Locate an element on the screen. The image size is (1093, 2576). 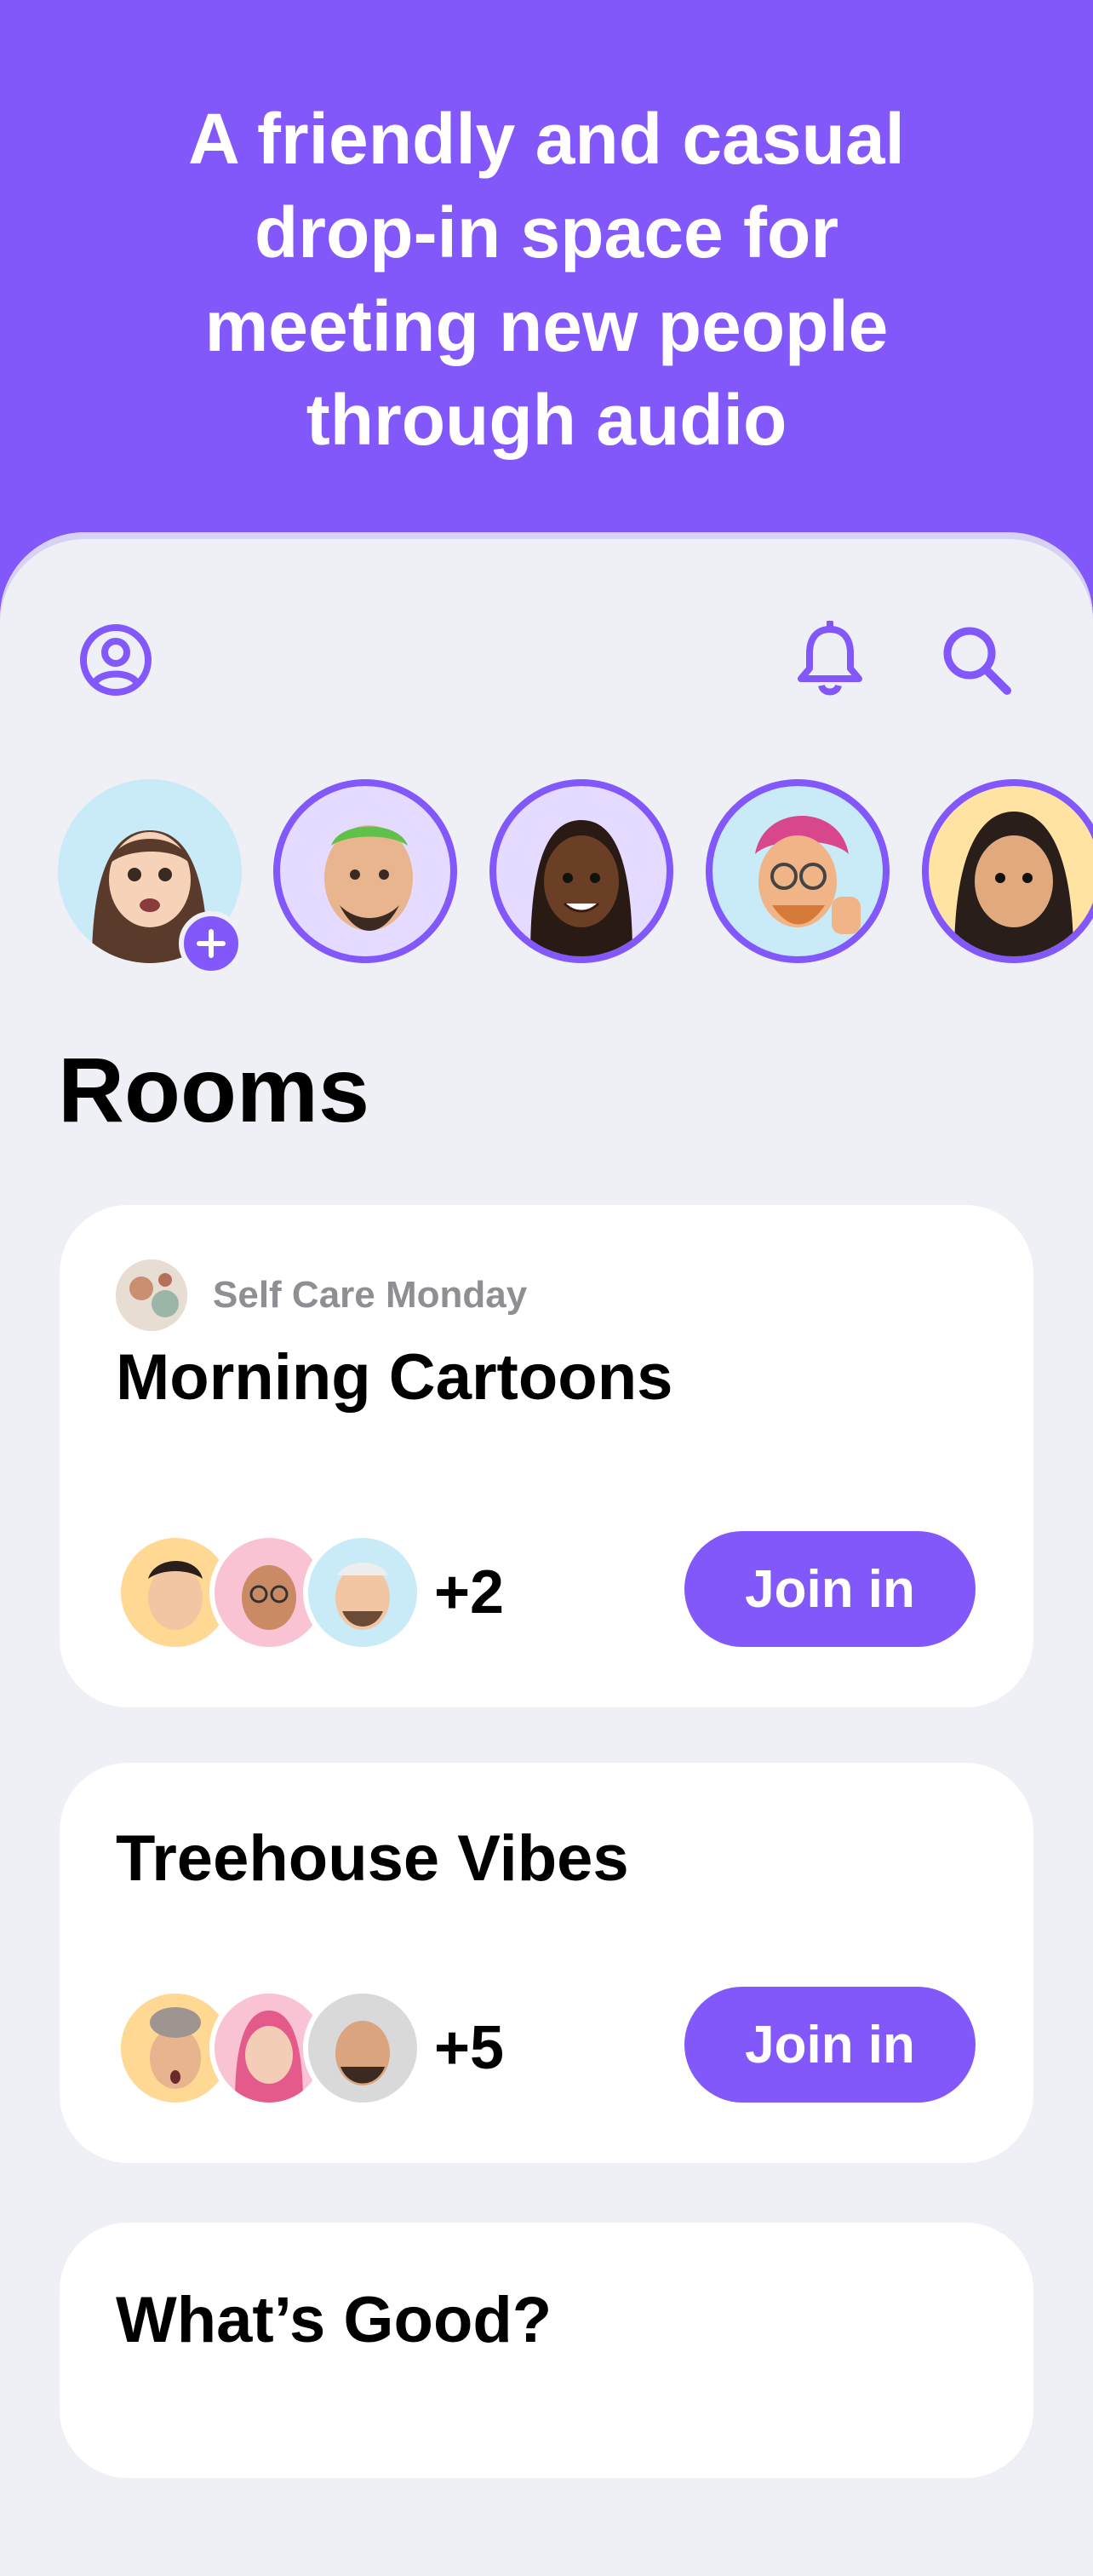
extra-participants-count: +2 is located at coordinates (469, 1592).